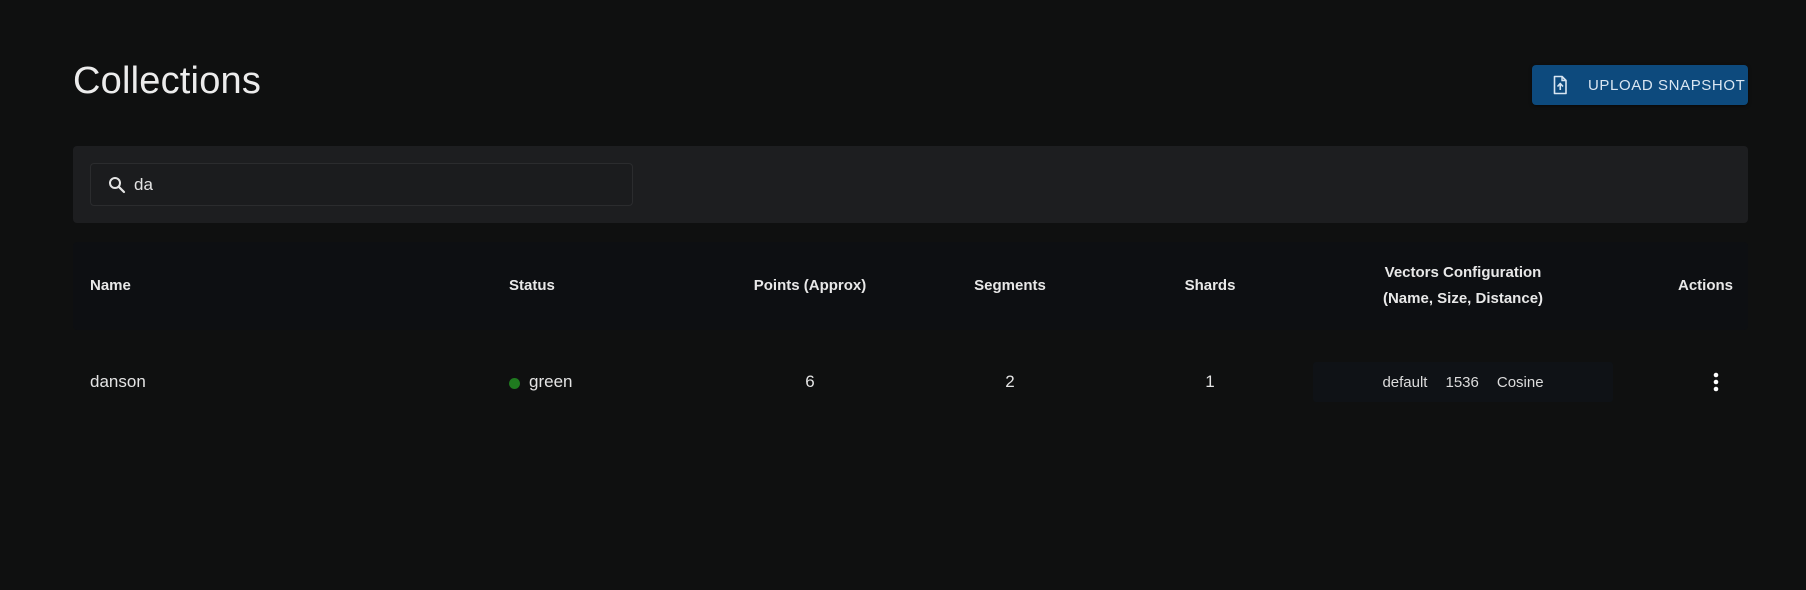 The height and width of the screenshot is (590, 1806). What do you see at coordinates (1673, 382) in the screenshot?
I see `actions-cell` at bounding box center [1673, 382].